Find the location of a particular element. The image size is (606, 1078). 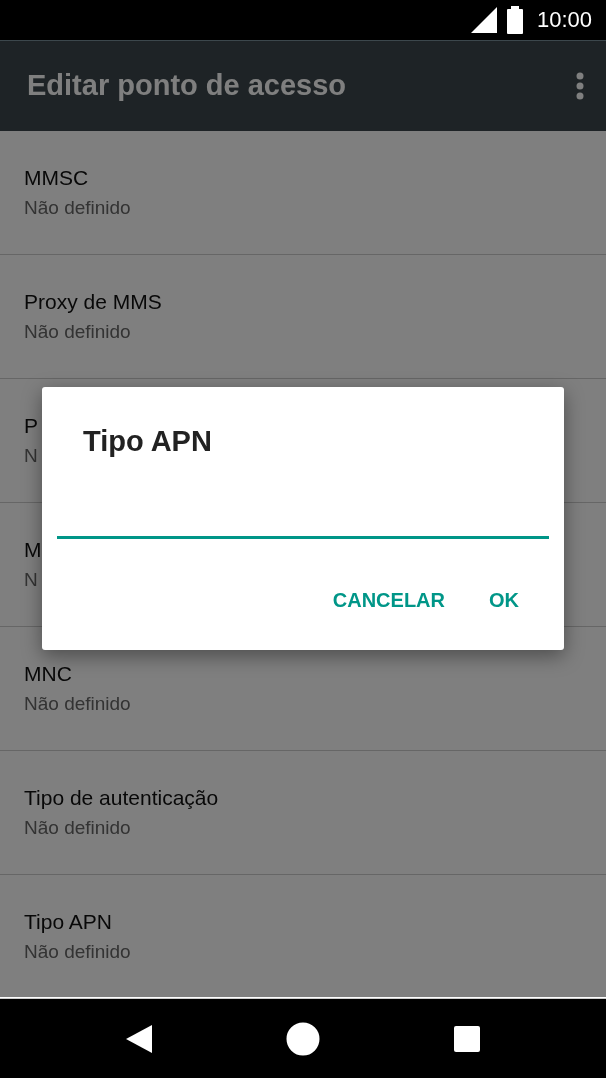

recents-icon is located at coordinates (466, 1038).